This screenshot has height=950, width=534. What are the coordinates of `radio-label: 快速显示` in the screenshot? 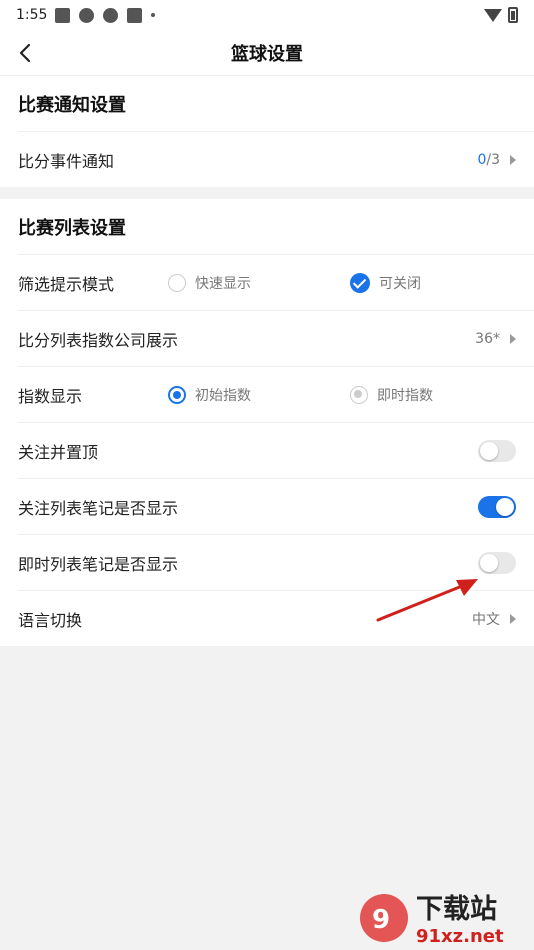 It's located at (223, 283).